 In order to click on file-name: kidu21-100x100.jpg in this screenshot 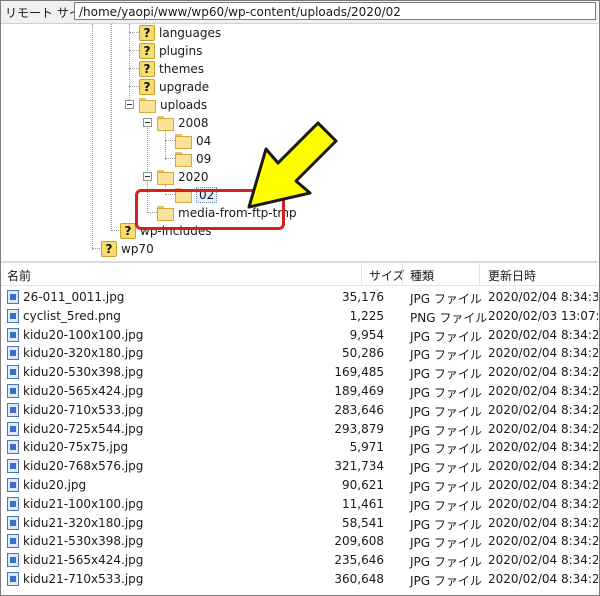, I will do `click(83, 503)`.